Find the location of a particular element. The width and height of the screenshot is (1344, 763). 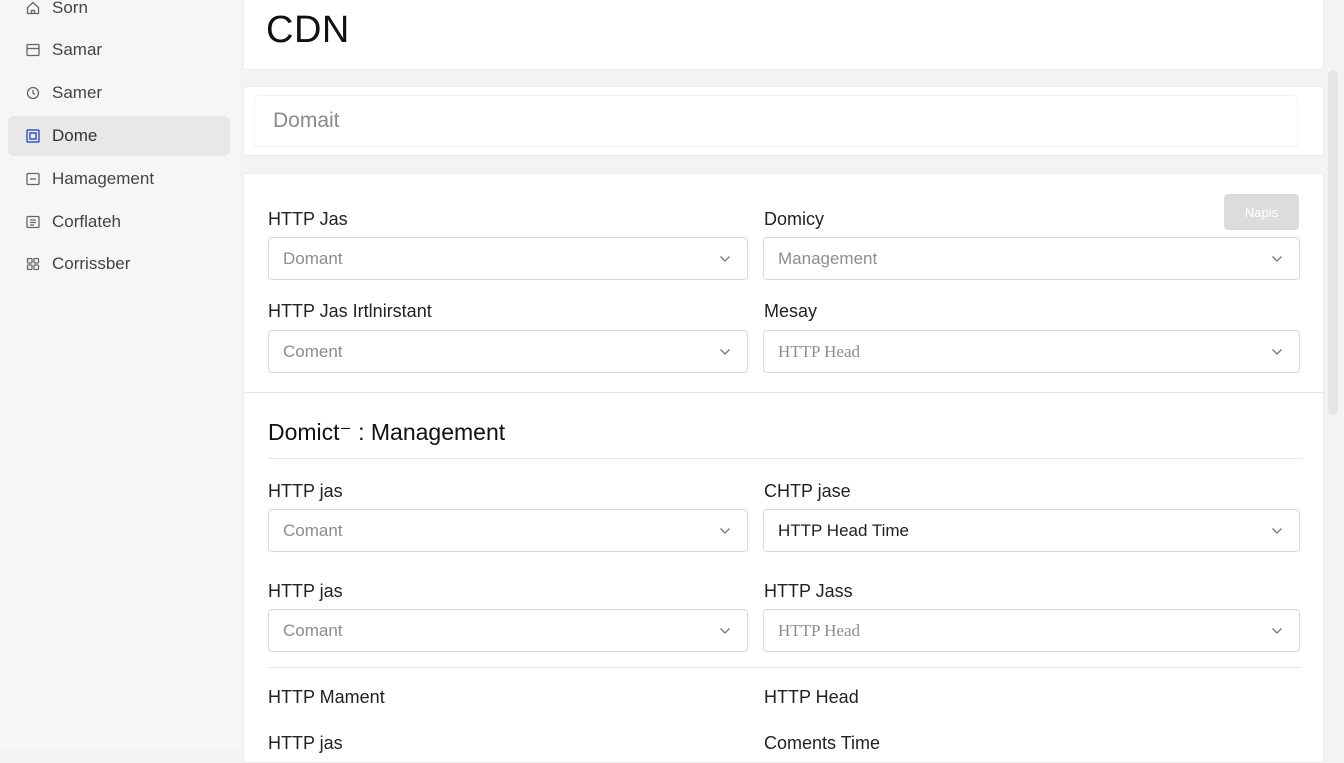

sidebar-item-hamagement: Hamagement is located at coordinates (119, 179).